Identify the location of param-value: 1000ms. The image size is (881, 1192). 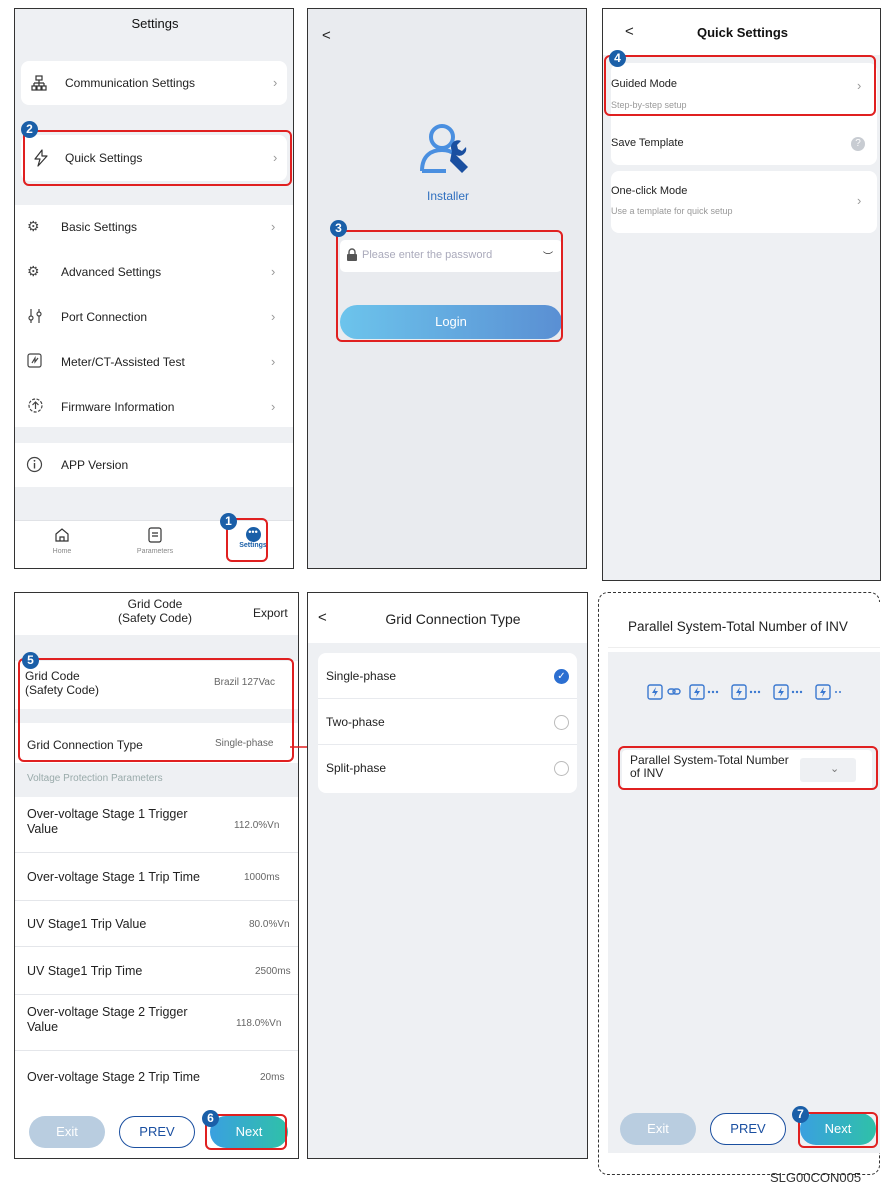
(262, 877).